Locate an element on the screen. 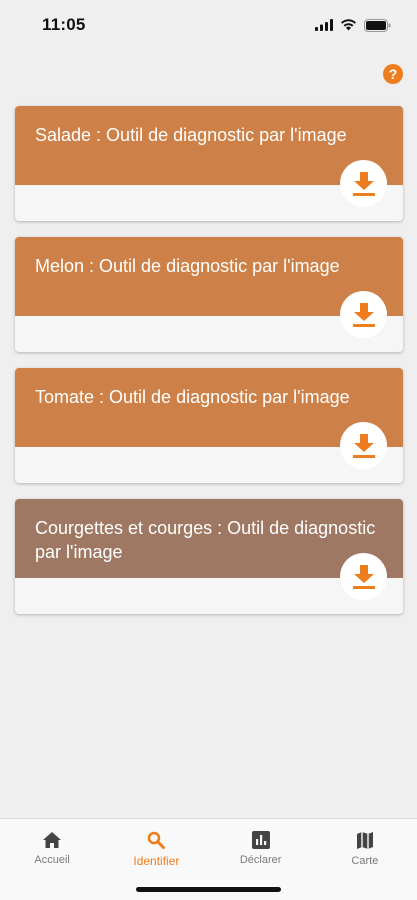 This screenshot has height=900, width=417. tab-label: Déclarer is located at coordinates (260, 860).